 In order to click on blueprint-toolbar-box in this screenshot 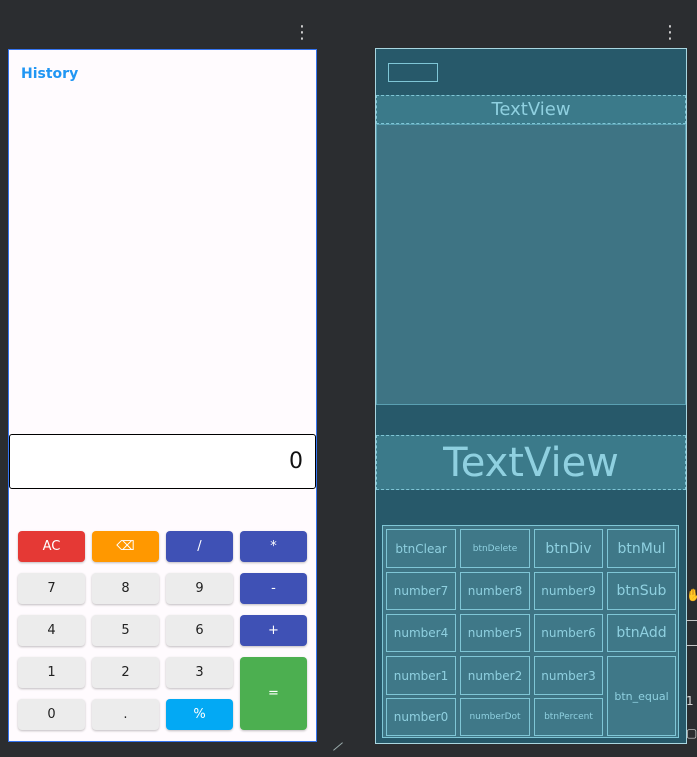, I will do `click(413, 72)`.